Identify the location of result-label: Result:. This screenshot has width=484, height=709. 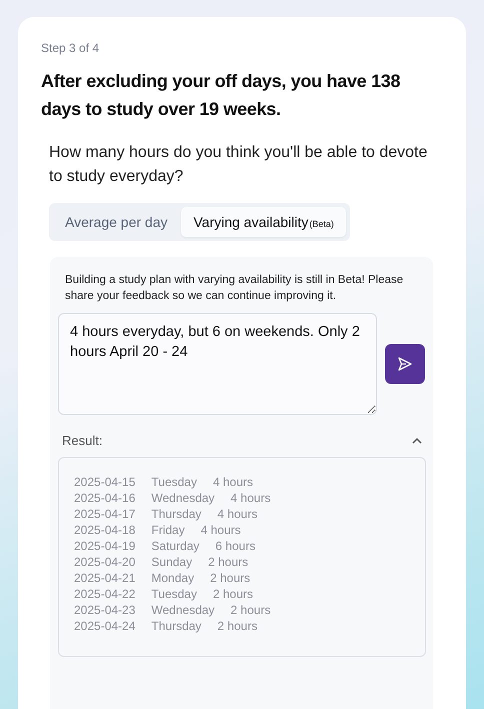
(82, 440).